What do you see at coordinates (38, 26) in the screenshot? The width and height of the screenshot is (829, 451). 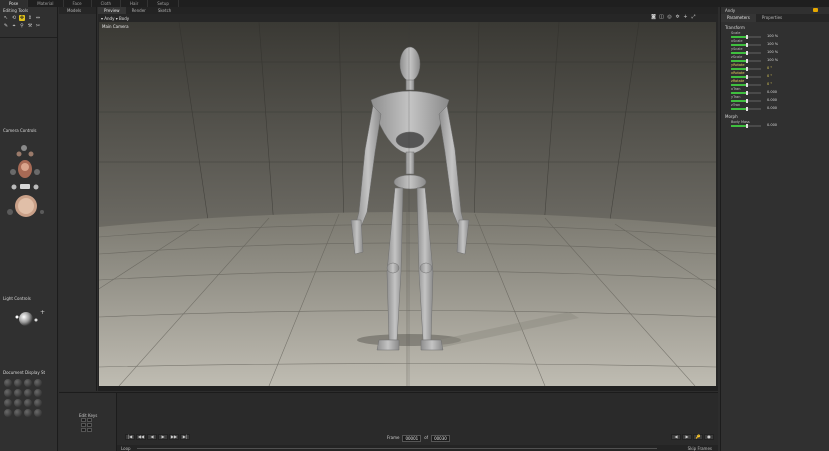 I see `chain-break-icon: ✂` at bounding box center [38, 26].